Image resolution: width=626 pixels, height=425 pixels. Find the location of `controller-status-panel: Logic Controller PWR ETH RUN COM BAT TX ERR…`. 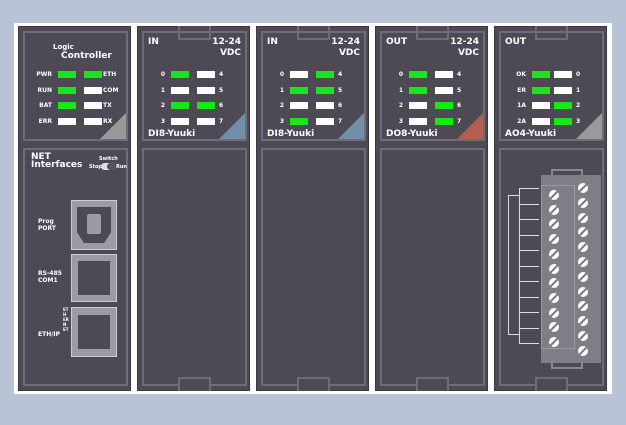

controller-status-panel: Logic Controller PWR ETH RUN COM BAT TX ERR… is located at coordinates (75, 86).